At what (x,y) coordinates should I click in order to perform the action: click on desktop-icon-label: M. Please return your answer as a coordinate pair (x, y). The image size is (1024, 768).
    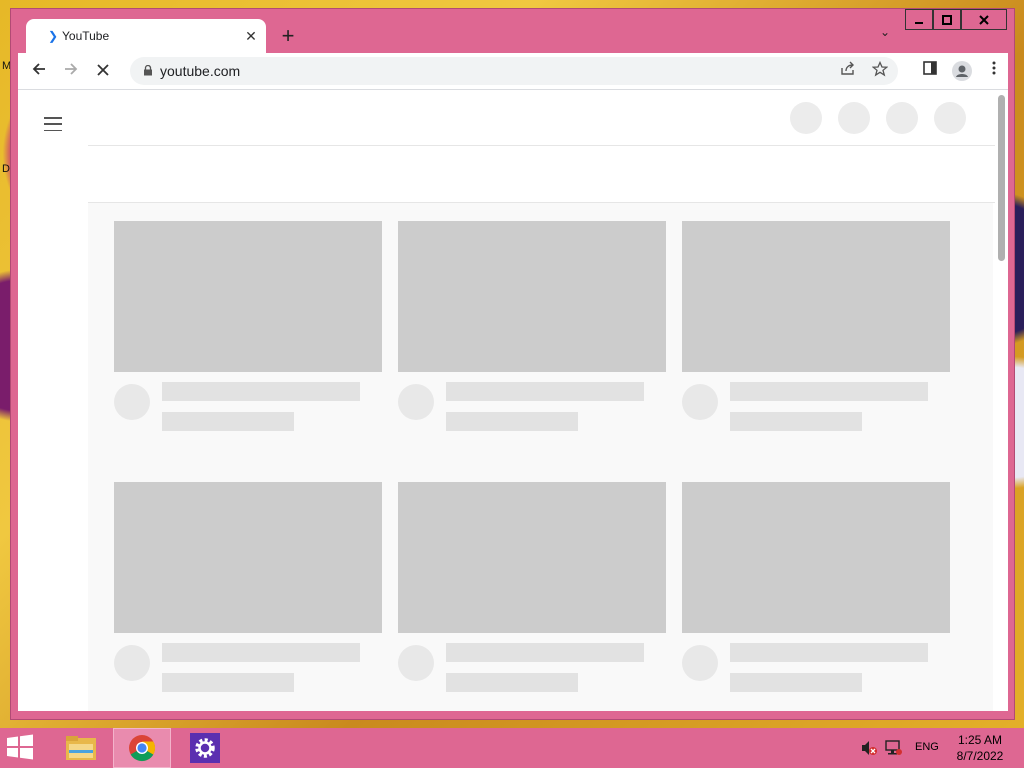
    Looking at the image, I should click on (6, 66).